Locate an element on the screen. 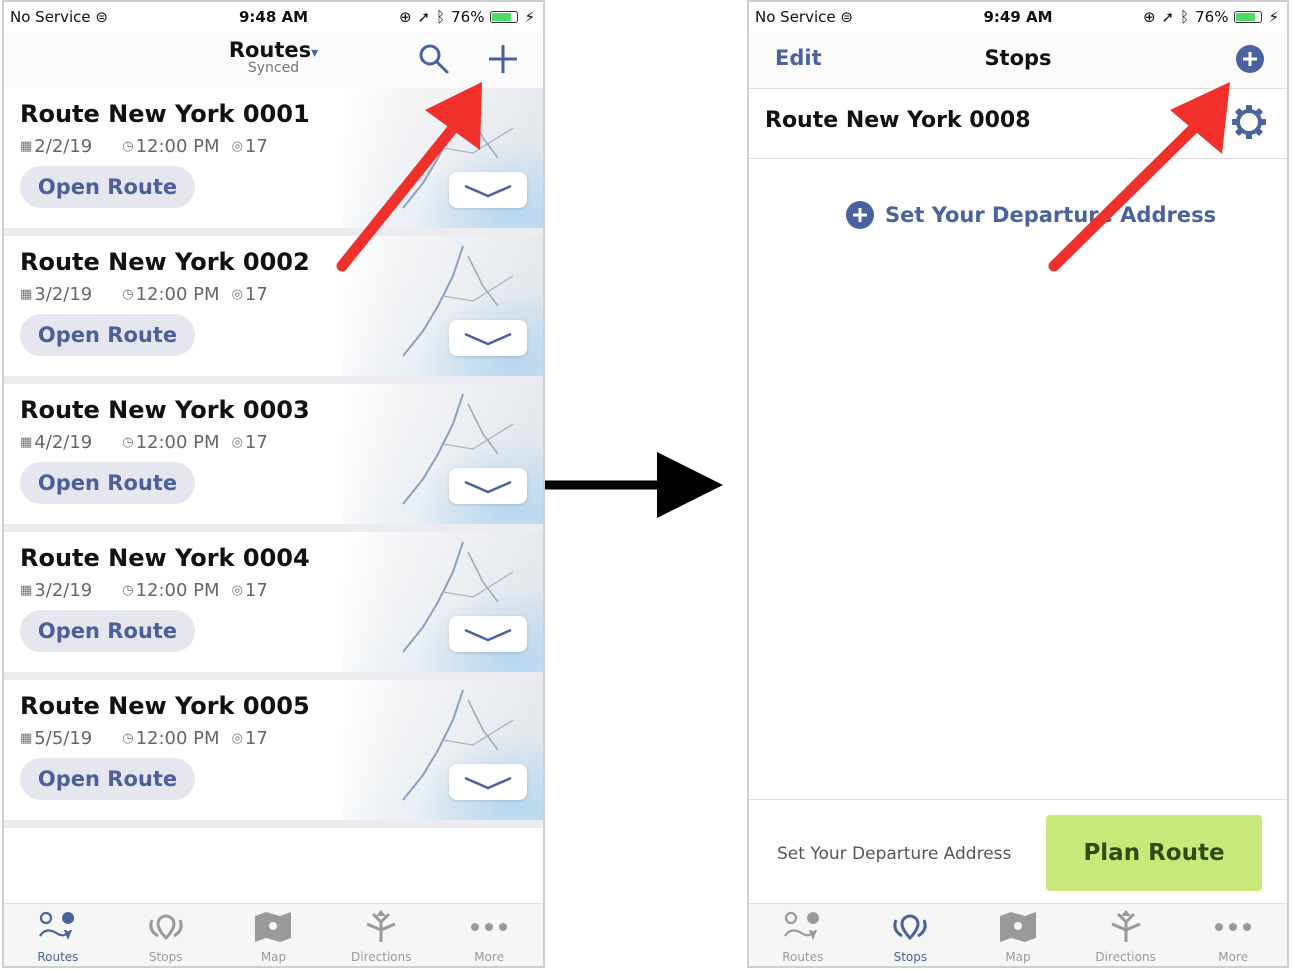 The width and height of the screenshot is (1292, 970). nav-title: Stops is located at coordinates (1018, 58).